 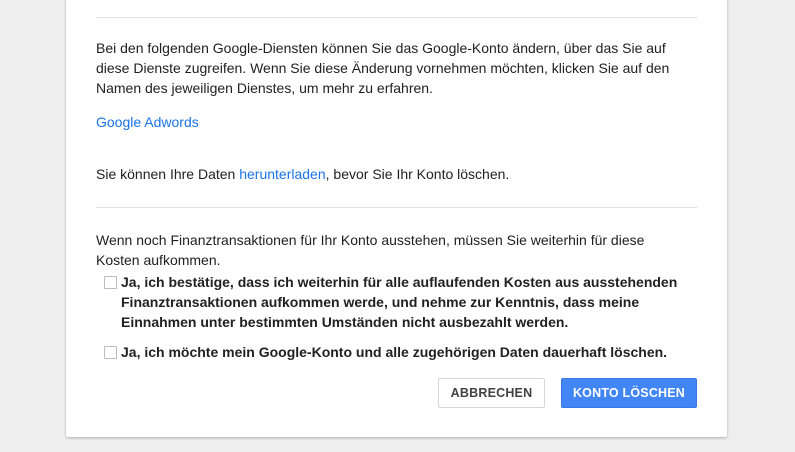 I want to click on confirm-costs-checkbox, so click(x=110, y=282).